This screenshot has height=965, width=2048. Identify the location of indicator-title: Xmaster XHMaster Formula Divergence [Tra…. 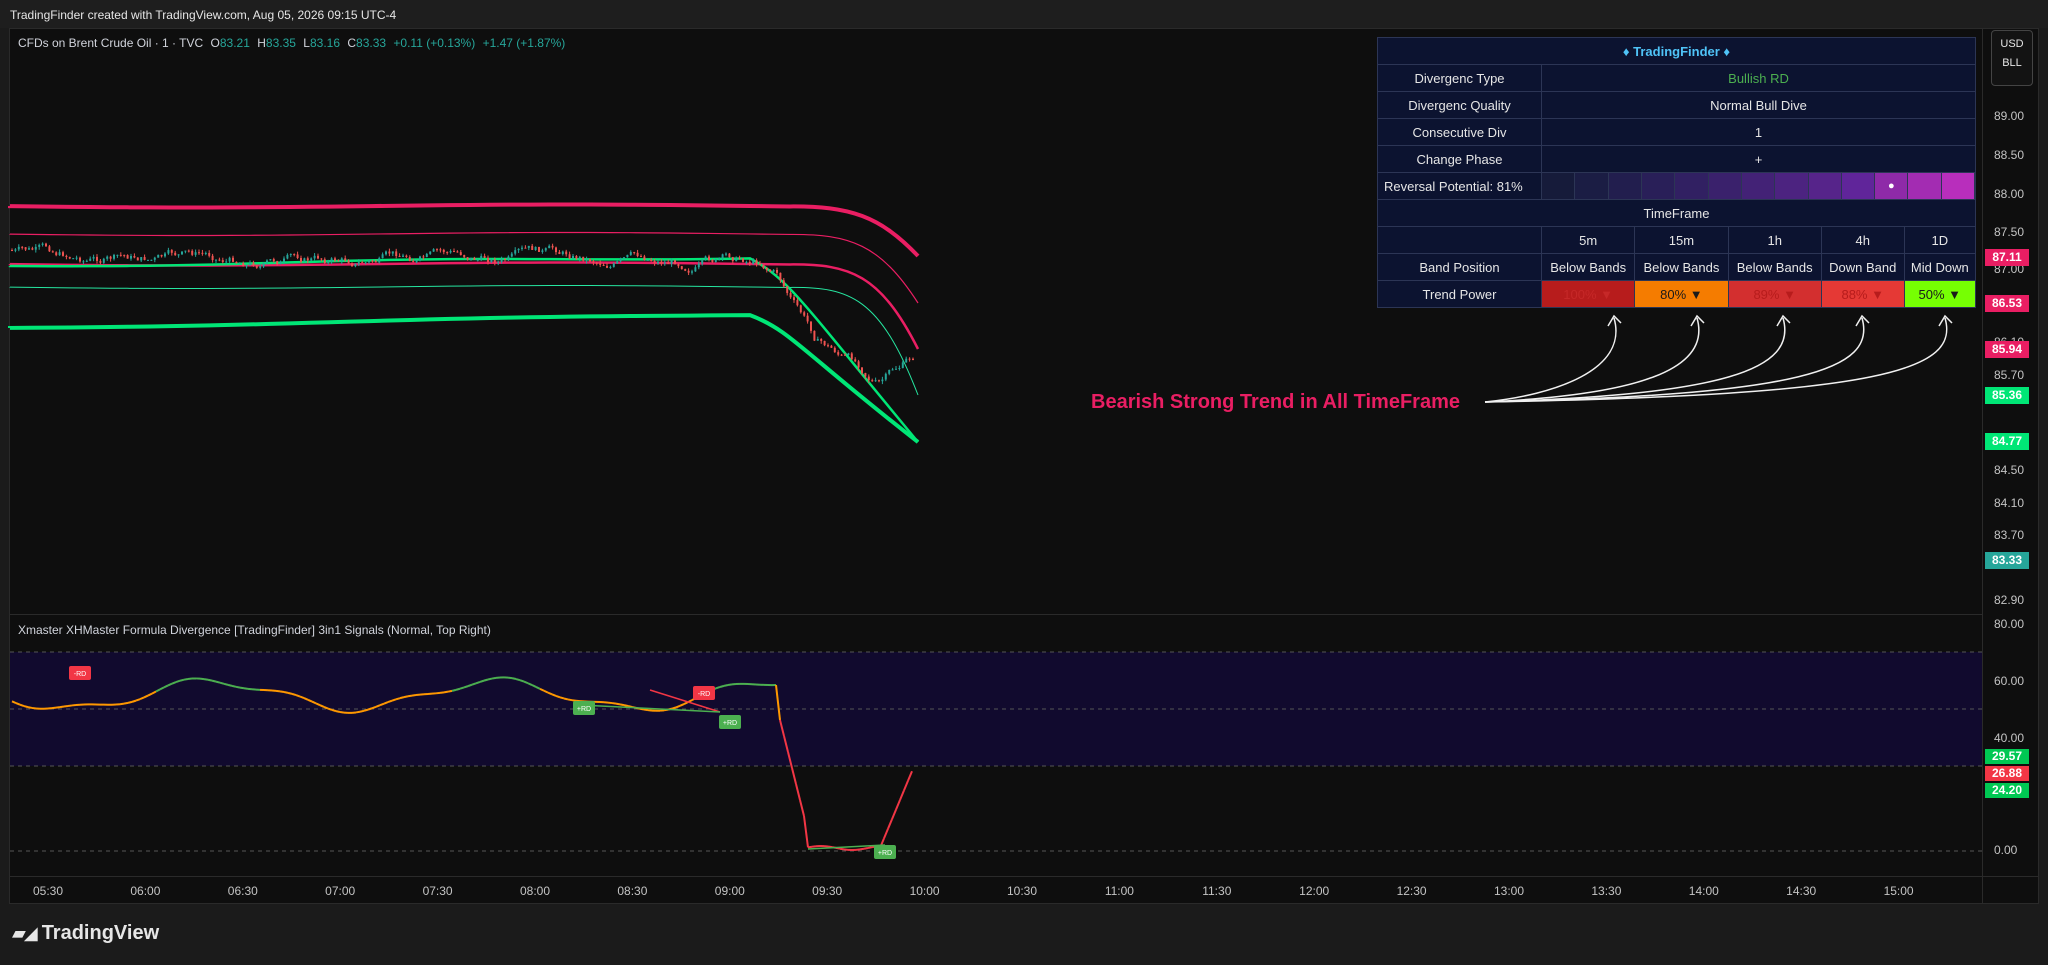
(254, 630).